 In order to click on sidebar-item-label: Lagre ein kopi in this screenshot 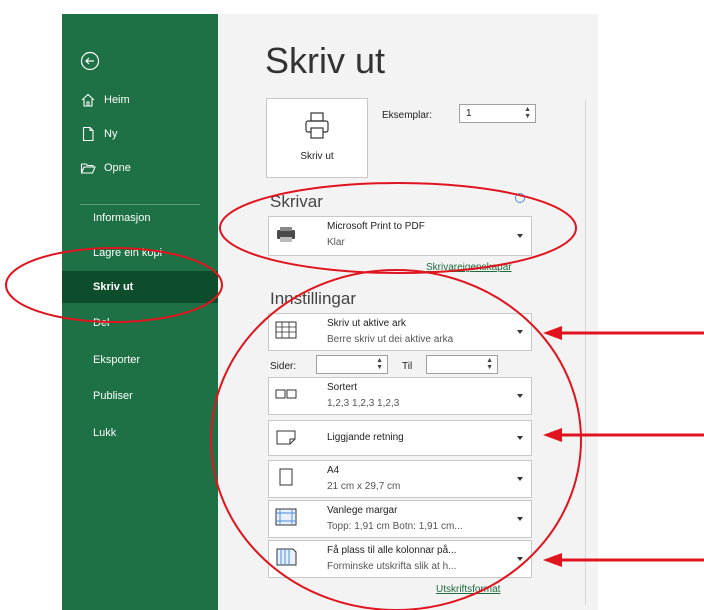, I will do `click(128, 253)`.